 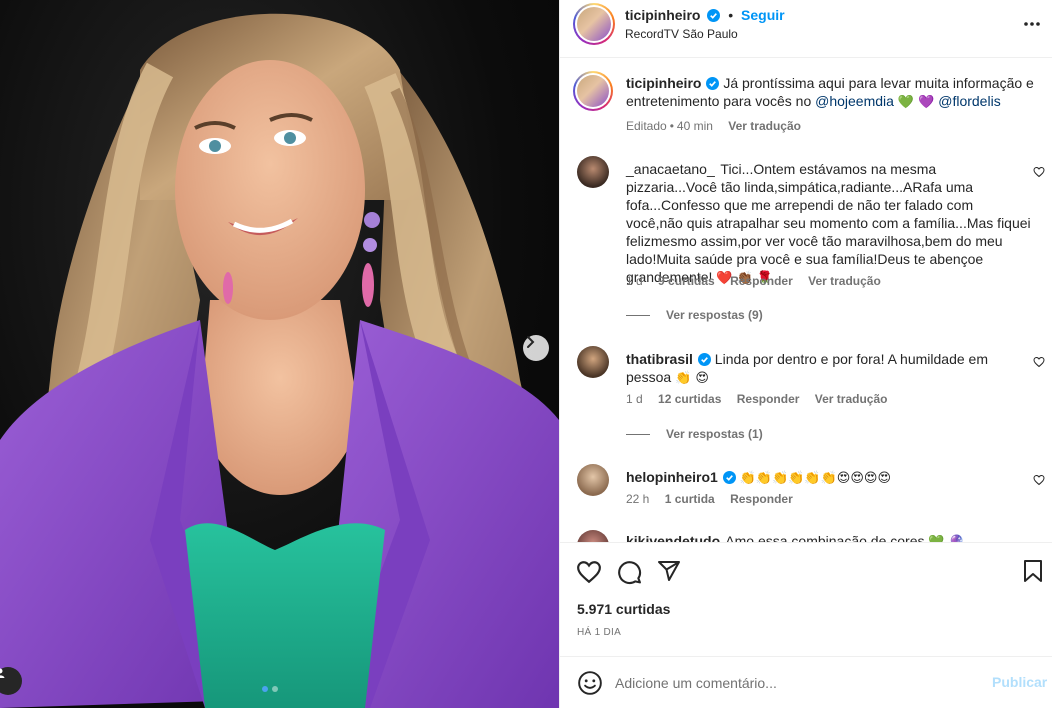 What do you see at coordinates (646, 126) in the screenshot?
I see `caption-edited: Editado` at bounding box center [646, 126].